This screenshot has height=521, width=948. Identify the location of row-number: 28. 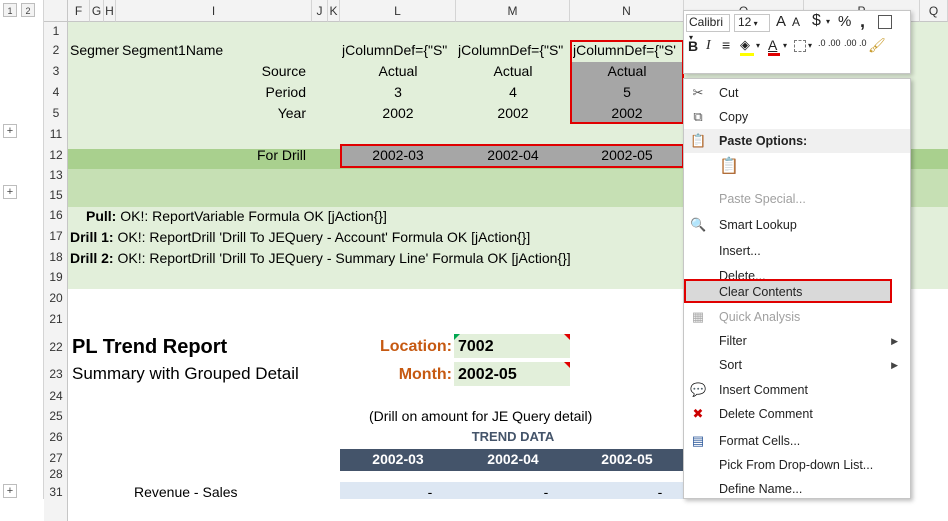
(56, 474).